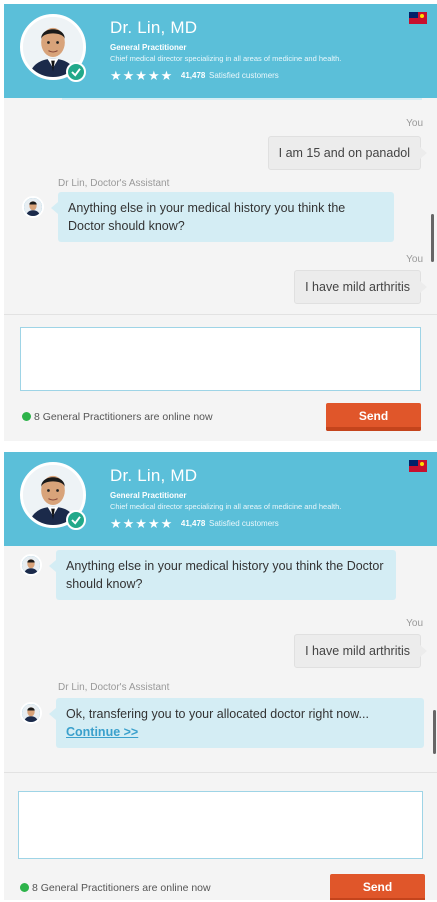  What do you see at coordinates (347, 153) in the screenshot?
I see `user-message: I am 15 and on panadol` at bounding box center [347, 153].